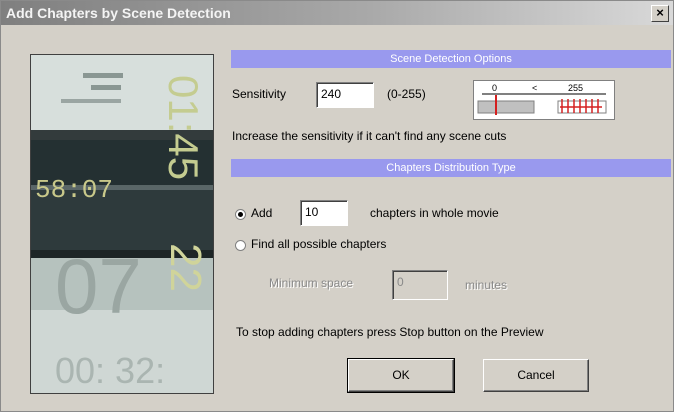 The image size is (674, 415). I want to click on min-space-input: 0, so click(420, 285).